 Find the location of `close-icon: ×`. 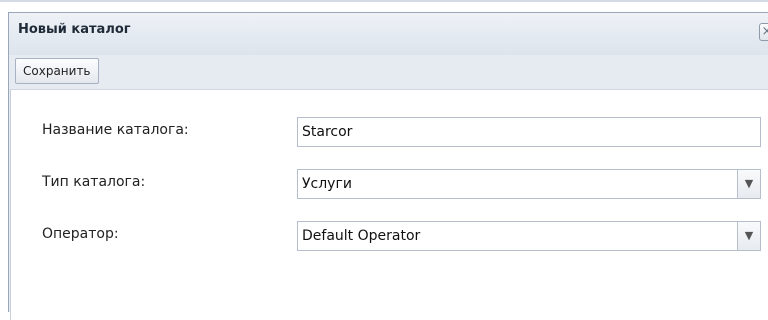

close-icon: × is located at coordinates (765, 31).